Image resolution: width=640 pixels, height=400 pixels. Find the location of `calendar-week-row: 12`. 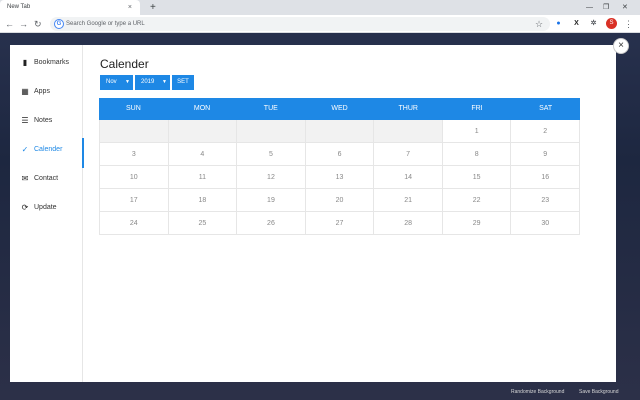

calendar-week-row: 12 is located at coordinates (340, 131).